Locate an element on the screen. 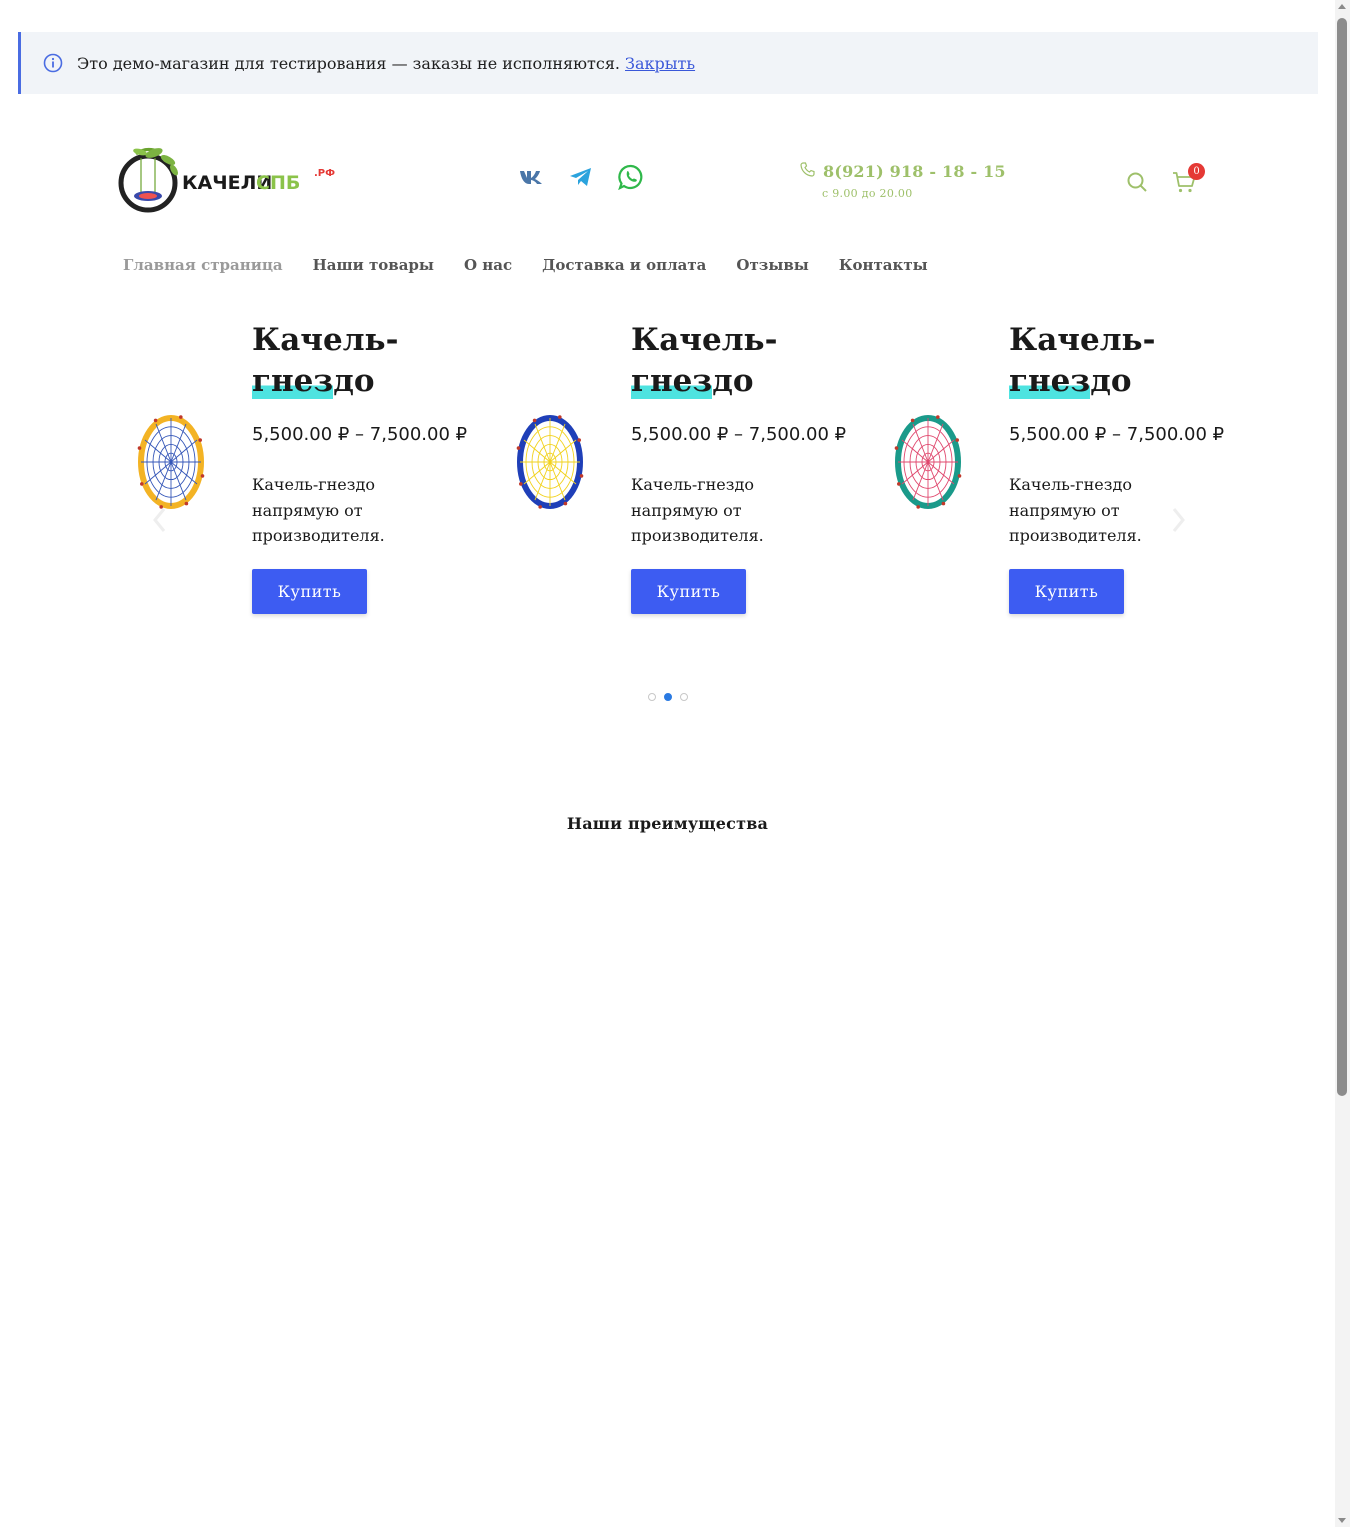 The image size is (1350, 1527). scroll-down-icon is located at coordinates (1342, 1520).